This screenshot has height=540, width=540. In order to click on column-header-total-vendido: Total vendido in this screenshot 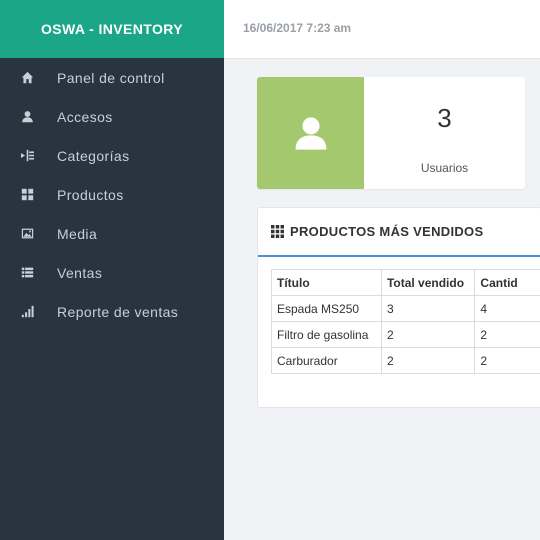, I will do `click(428, 282)`.